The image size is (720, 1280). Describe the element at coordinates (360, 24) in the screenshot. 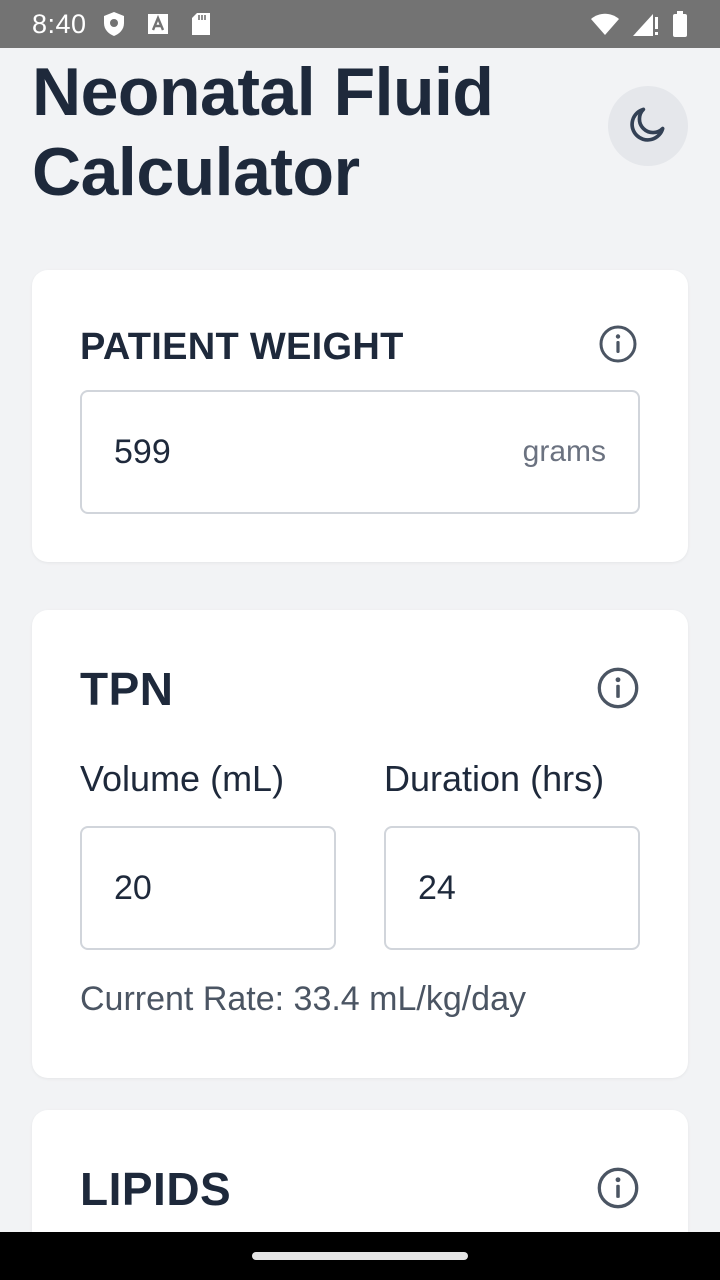

I see `status-bar: 8:40` at that location.